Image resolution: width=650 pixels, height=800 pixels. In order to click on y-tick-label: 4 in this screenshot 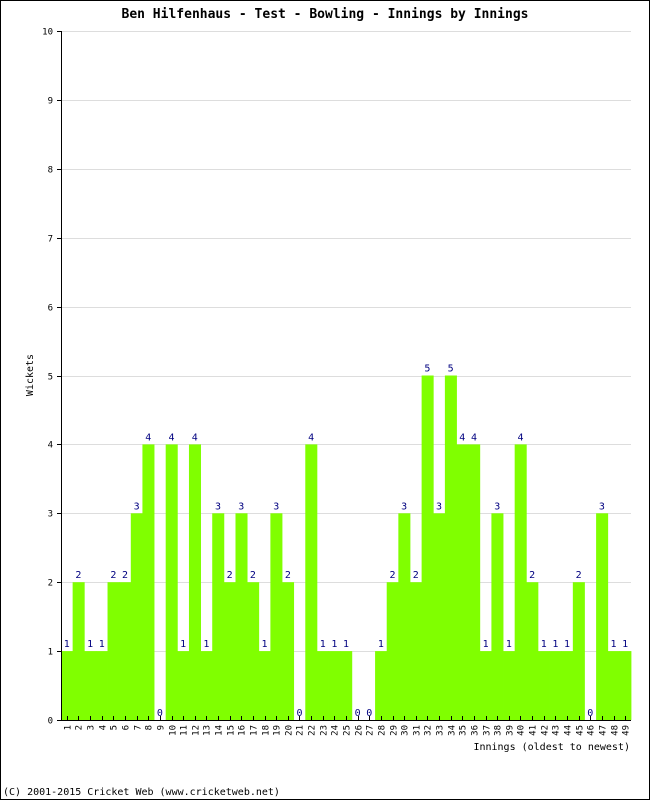, I will do `click(50, 446)`.